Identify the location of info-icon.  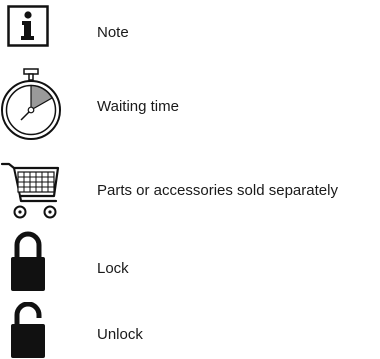
(28, 26).